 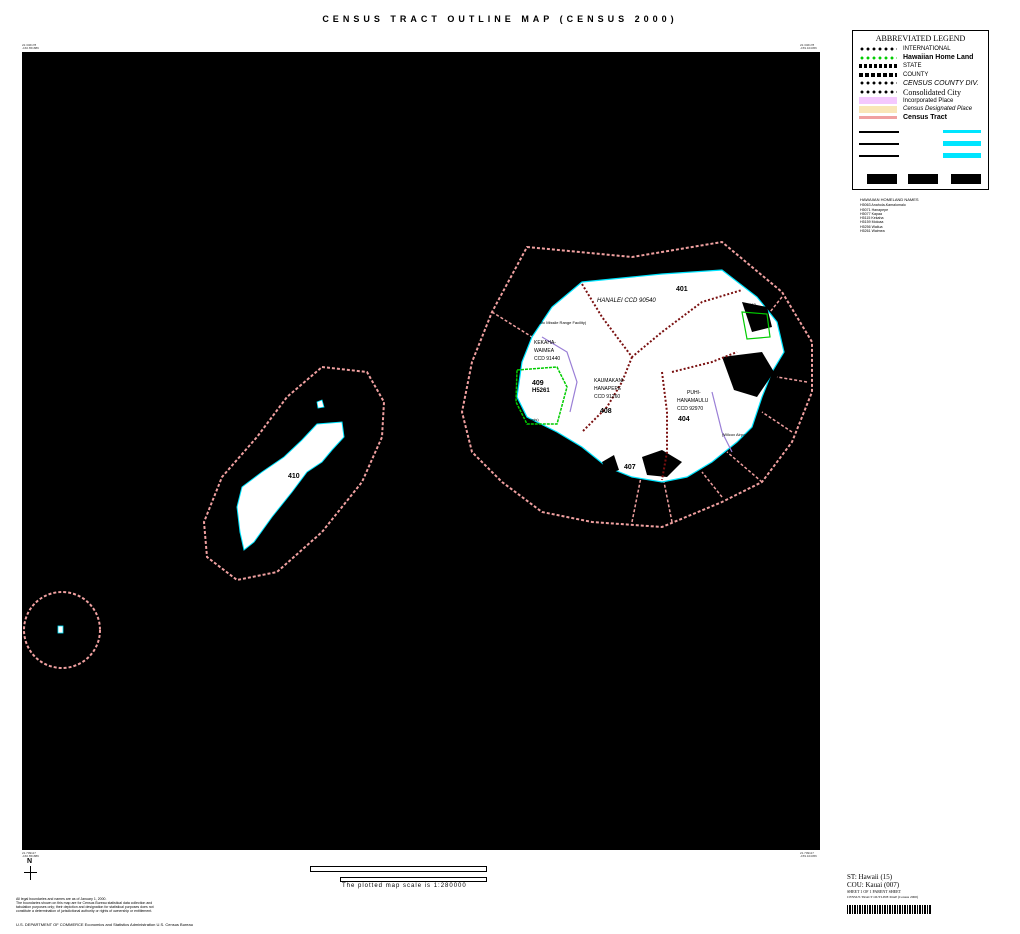 I want to click on ccd-label-puhi-3: CCD 92970, so click(x=690, y=409).